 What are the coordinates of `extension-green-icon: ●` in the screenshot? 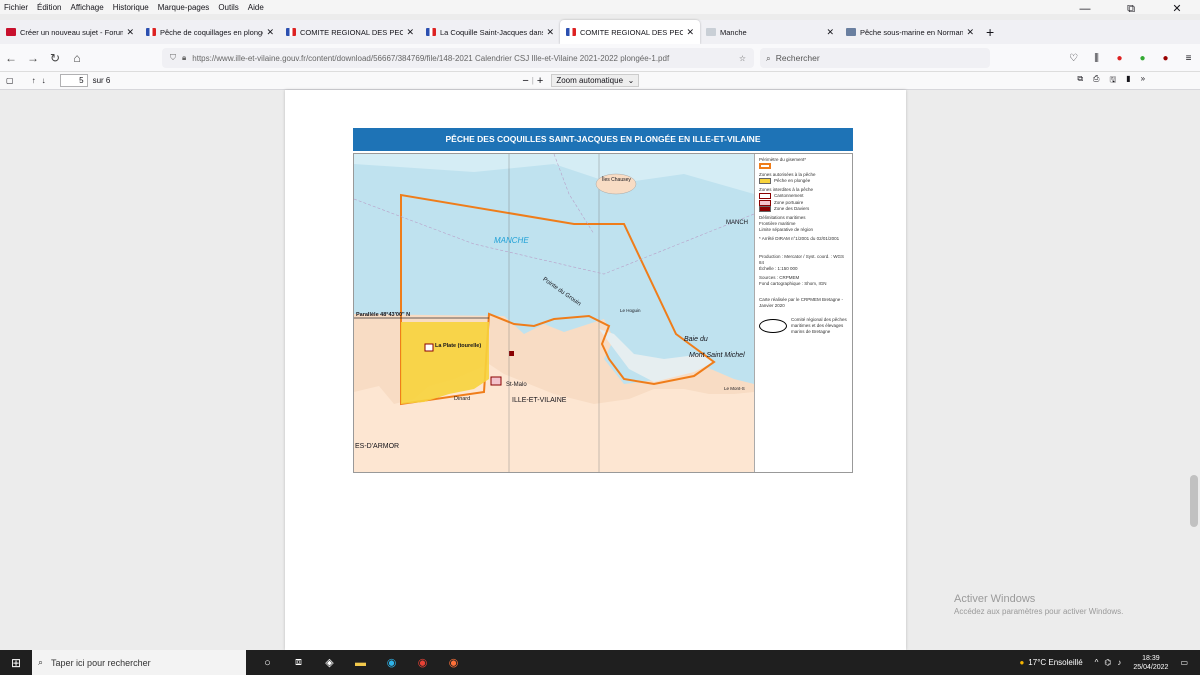 It's located at (1142, 58).